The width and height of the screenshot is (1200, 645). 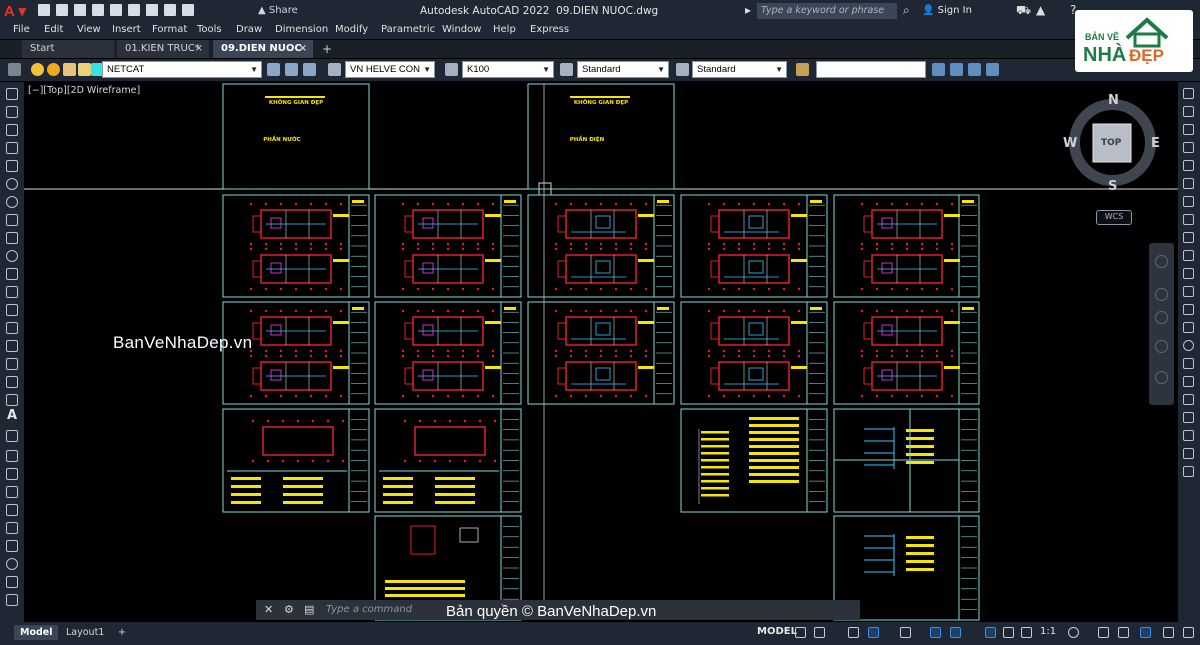 What do you see at coordinates (1188, 381) in the screenshot?
I see `jogged-linear-icon` at bounding box center [1188, 381].